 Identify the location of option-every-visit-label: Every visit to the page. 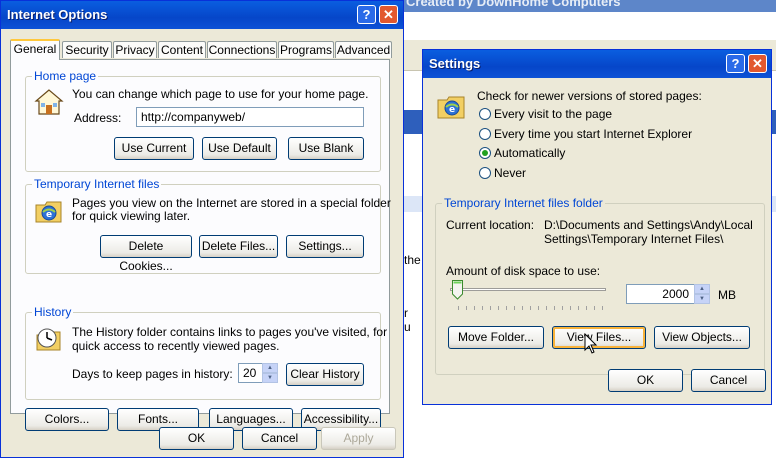
(553, 114).